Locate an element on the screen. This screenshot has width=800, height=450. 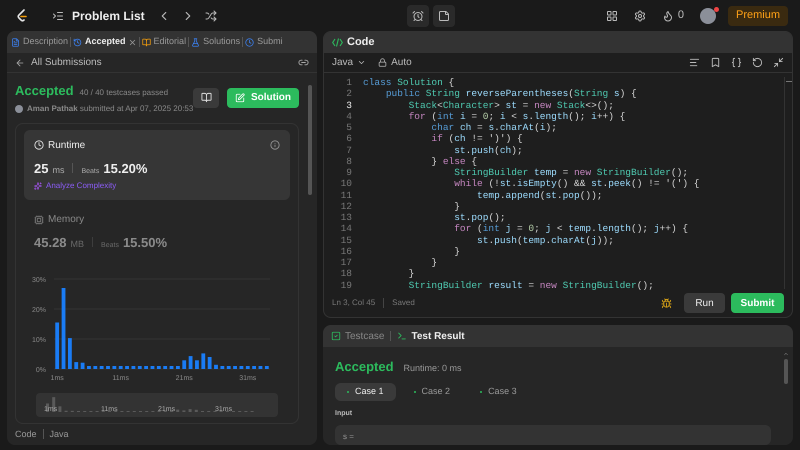
line-number: 18 is located at coordinates (346, 274).